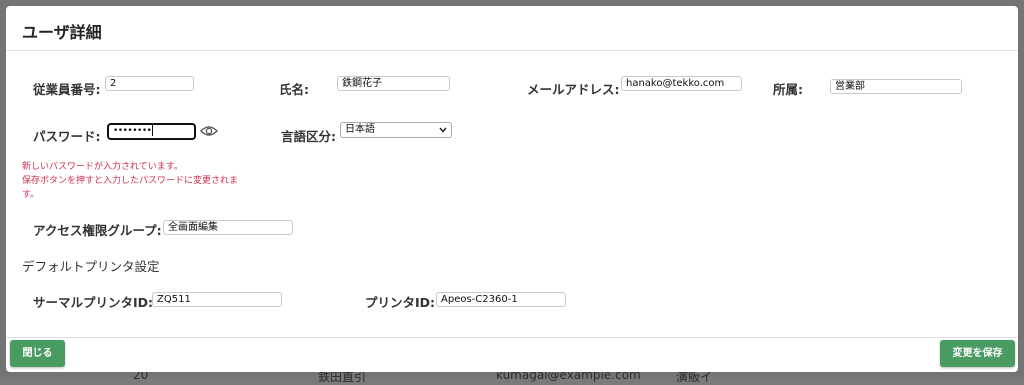 Image resolution: width=1024 pixels, height=385 pixels. I want to click on password-masked-value: ••••••••, so click(132, 131).